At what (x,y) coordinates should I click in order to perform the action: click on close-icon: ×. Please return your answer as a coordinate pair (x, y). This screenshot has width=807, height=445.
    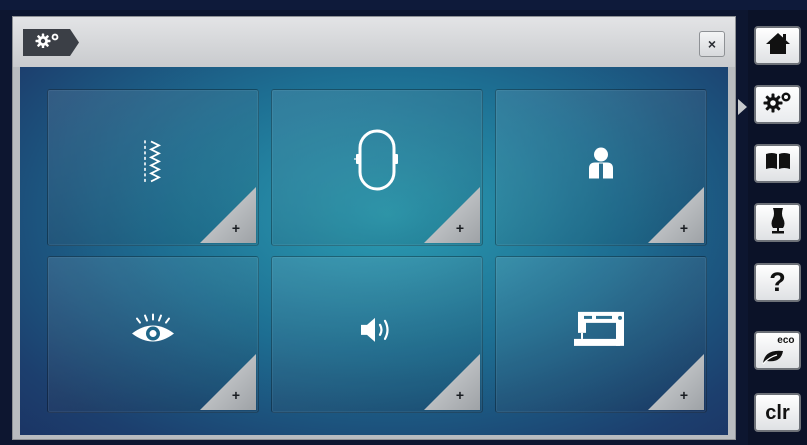
    Looking at the image, I should click on (712, 44).